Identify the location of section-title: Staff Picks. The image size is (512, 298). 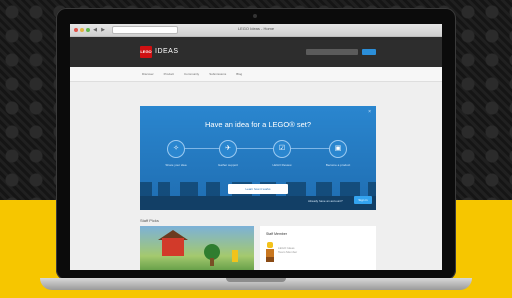
(149, 220).